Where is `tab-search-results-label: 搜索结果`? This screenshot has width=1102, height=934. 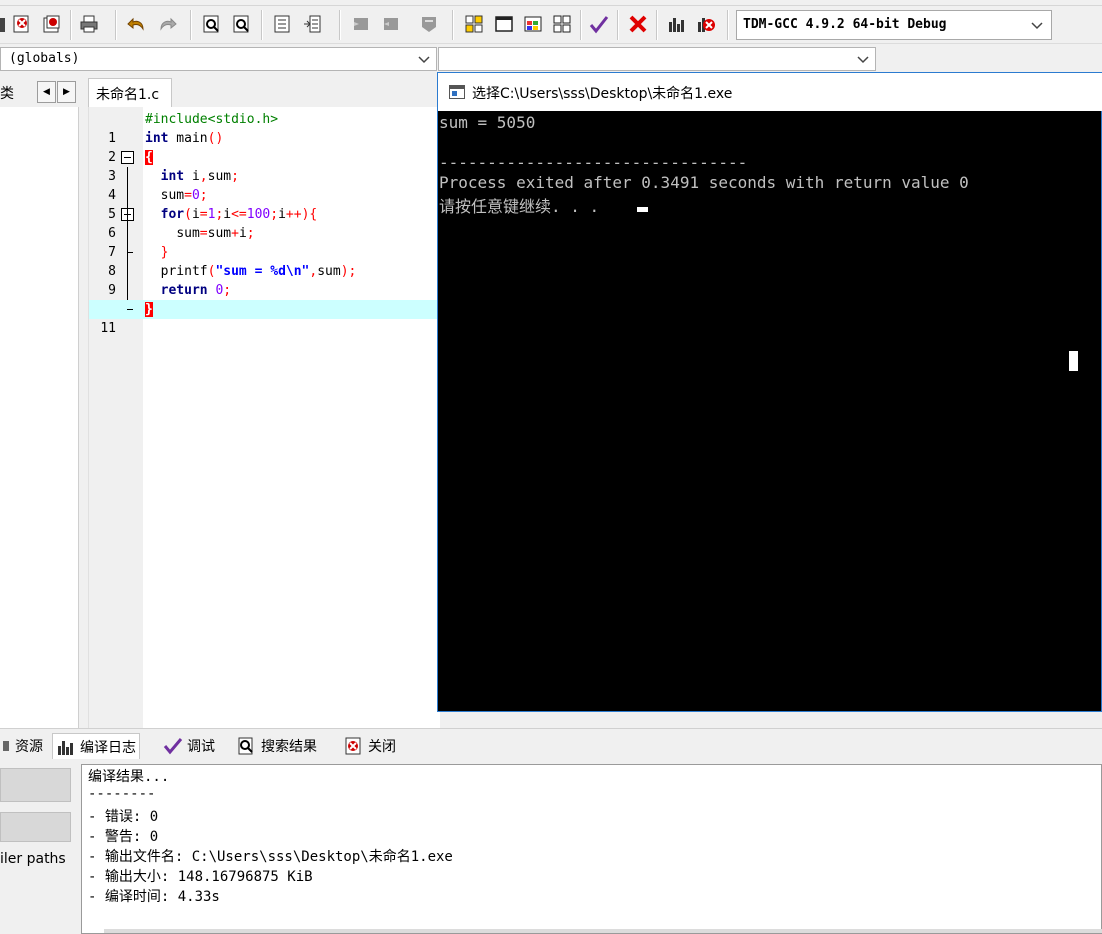
tab-search-results-label: 搜索结果 is located at coordinates (289, 747).